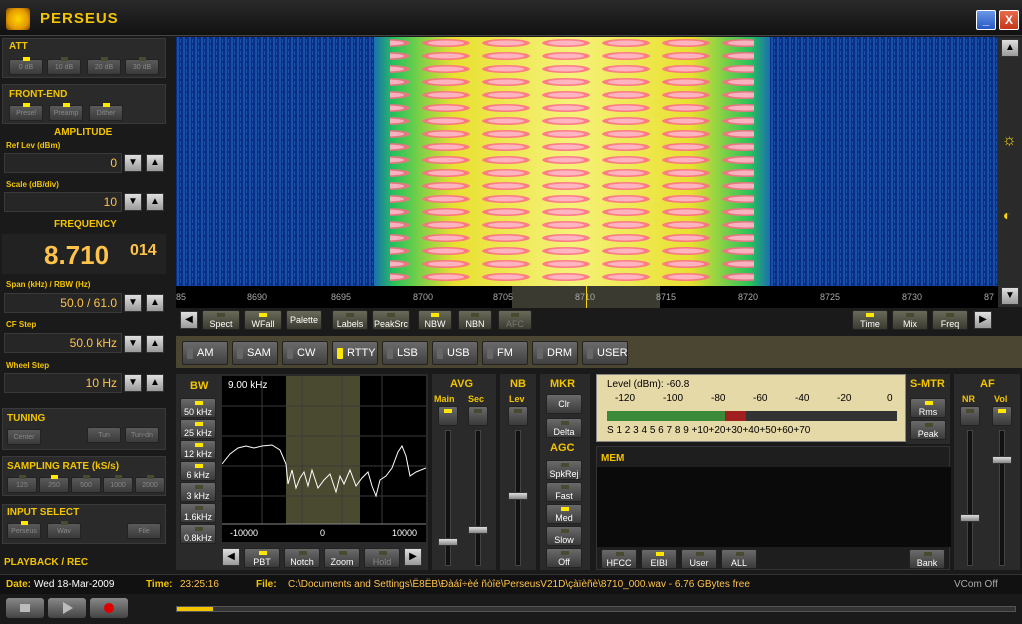  What do you see at coordinates (324, 459) in the screenshot?
I see `bw-display: 9.00 kHz -10000 0 10000` at bounding box center [324, 459].